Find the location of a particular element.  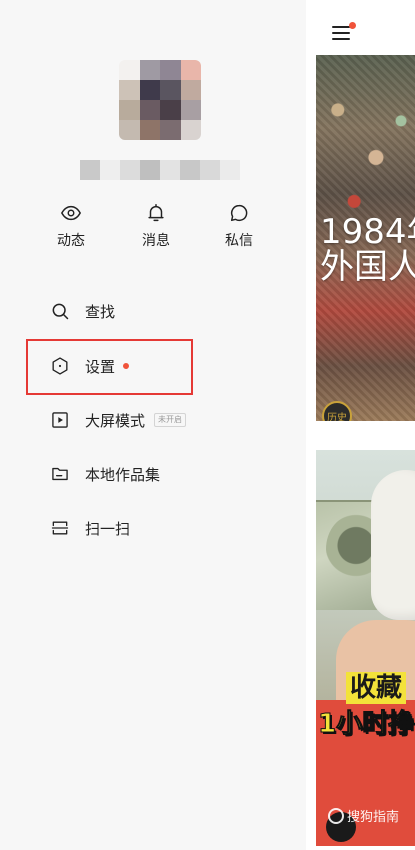

chat-bubble-icon is located at coordinates (239, 213).